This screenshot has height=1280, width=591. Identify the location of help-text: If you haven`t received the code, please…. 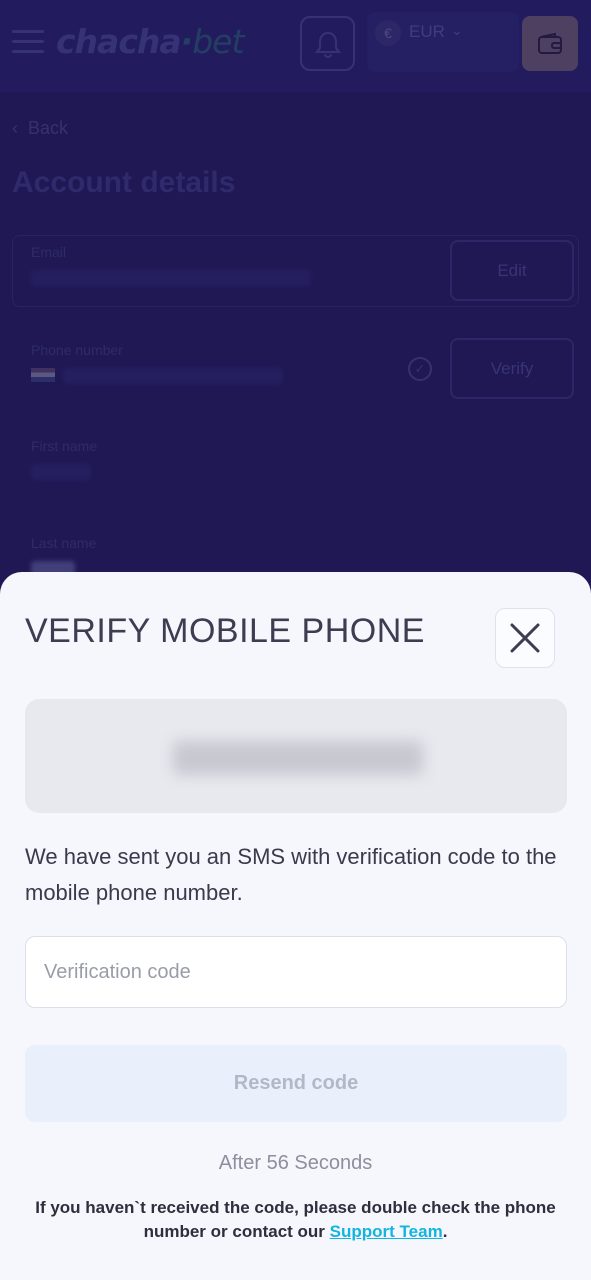
(295, 1220).